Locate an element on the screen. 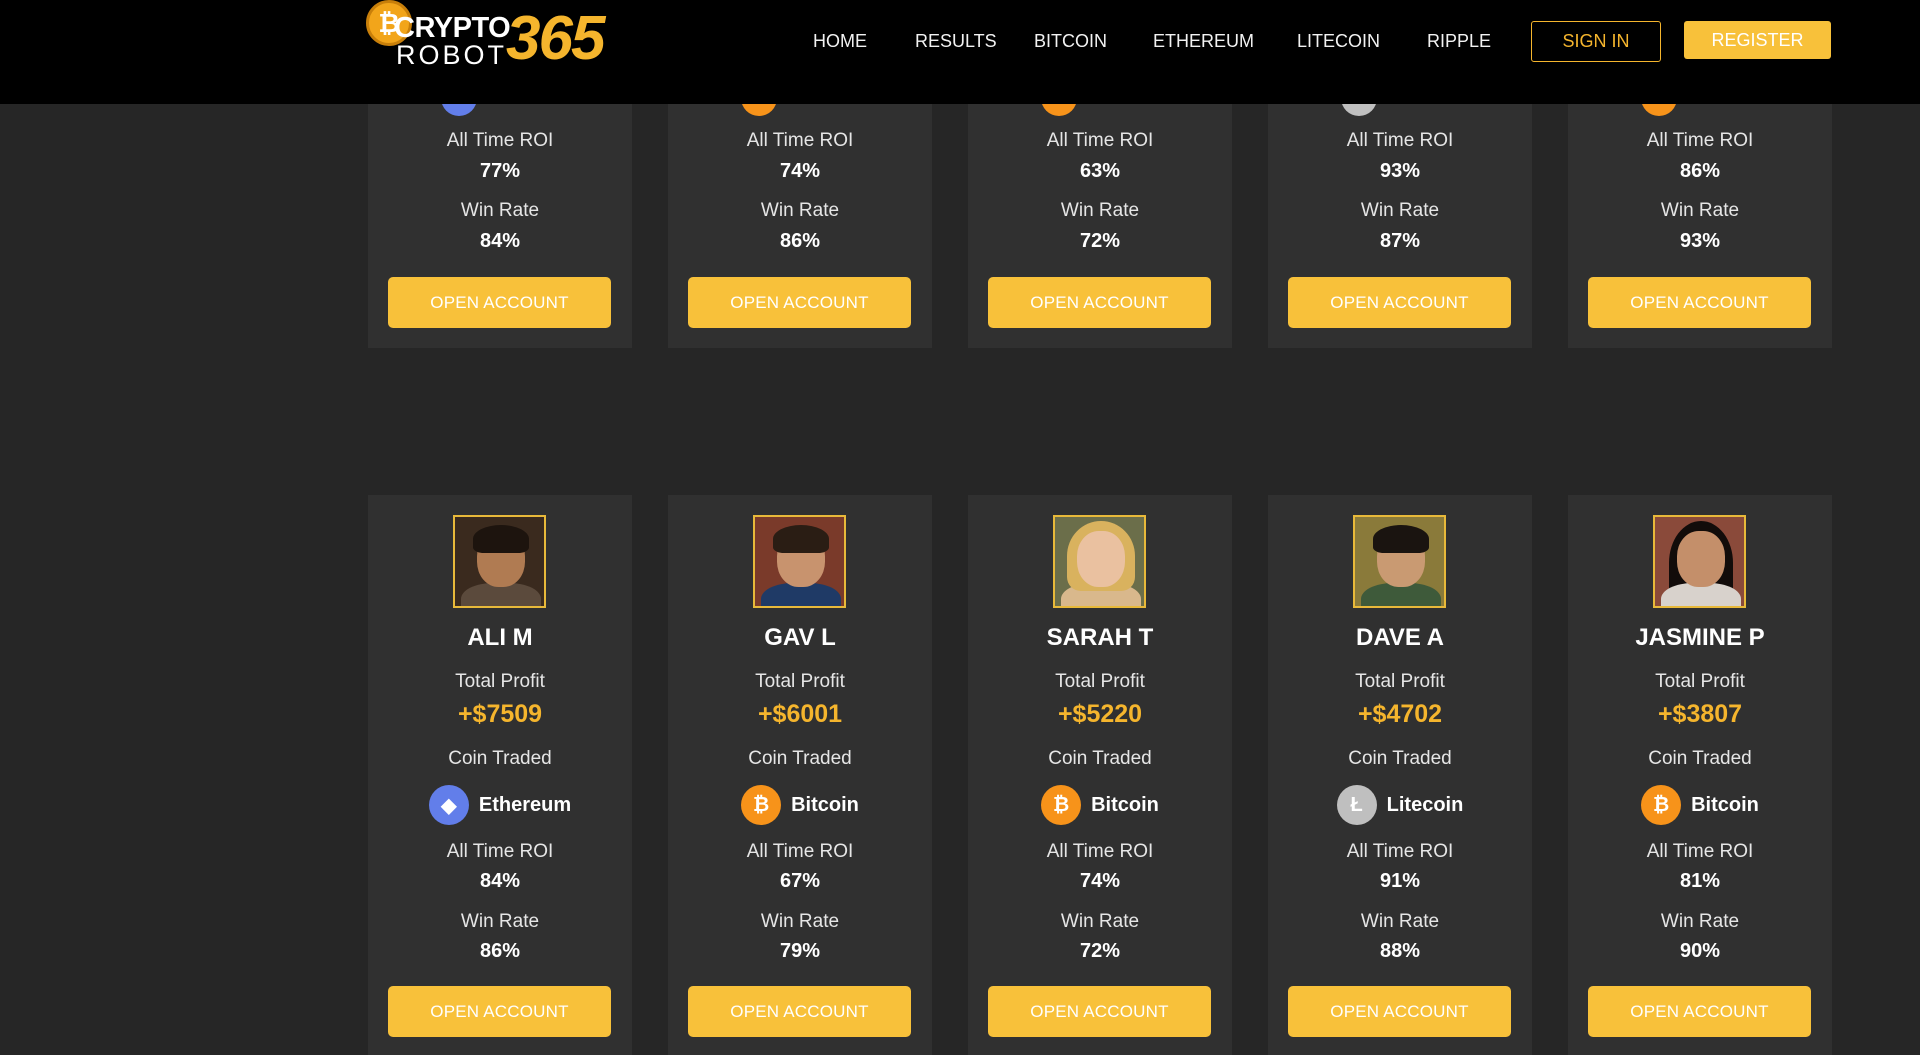 The height and width of the screenshot is (1055, 1920). roi-value: 84% is located at coordinates (500, 881).